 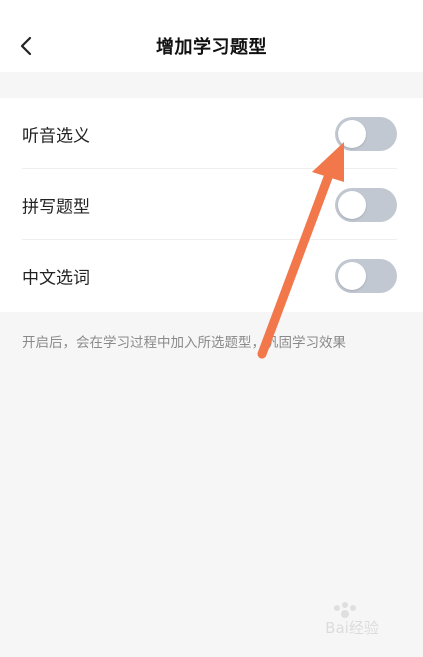 What do you see at coordinates (56, 278) in the screenshot?
I see `option-label: 中文选词` at bounding box center [56, 278].